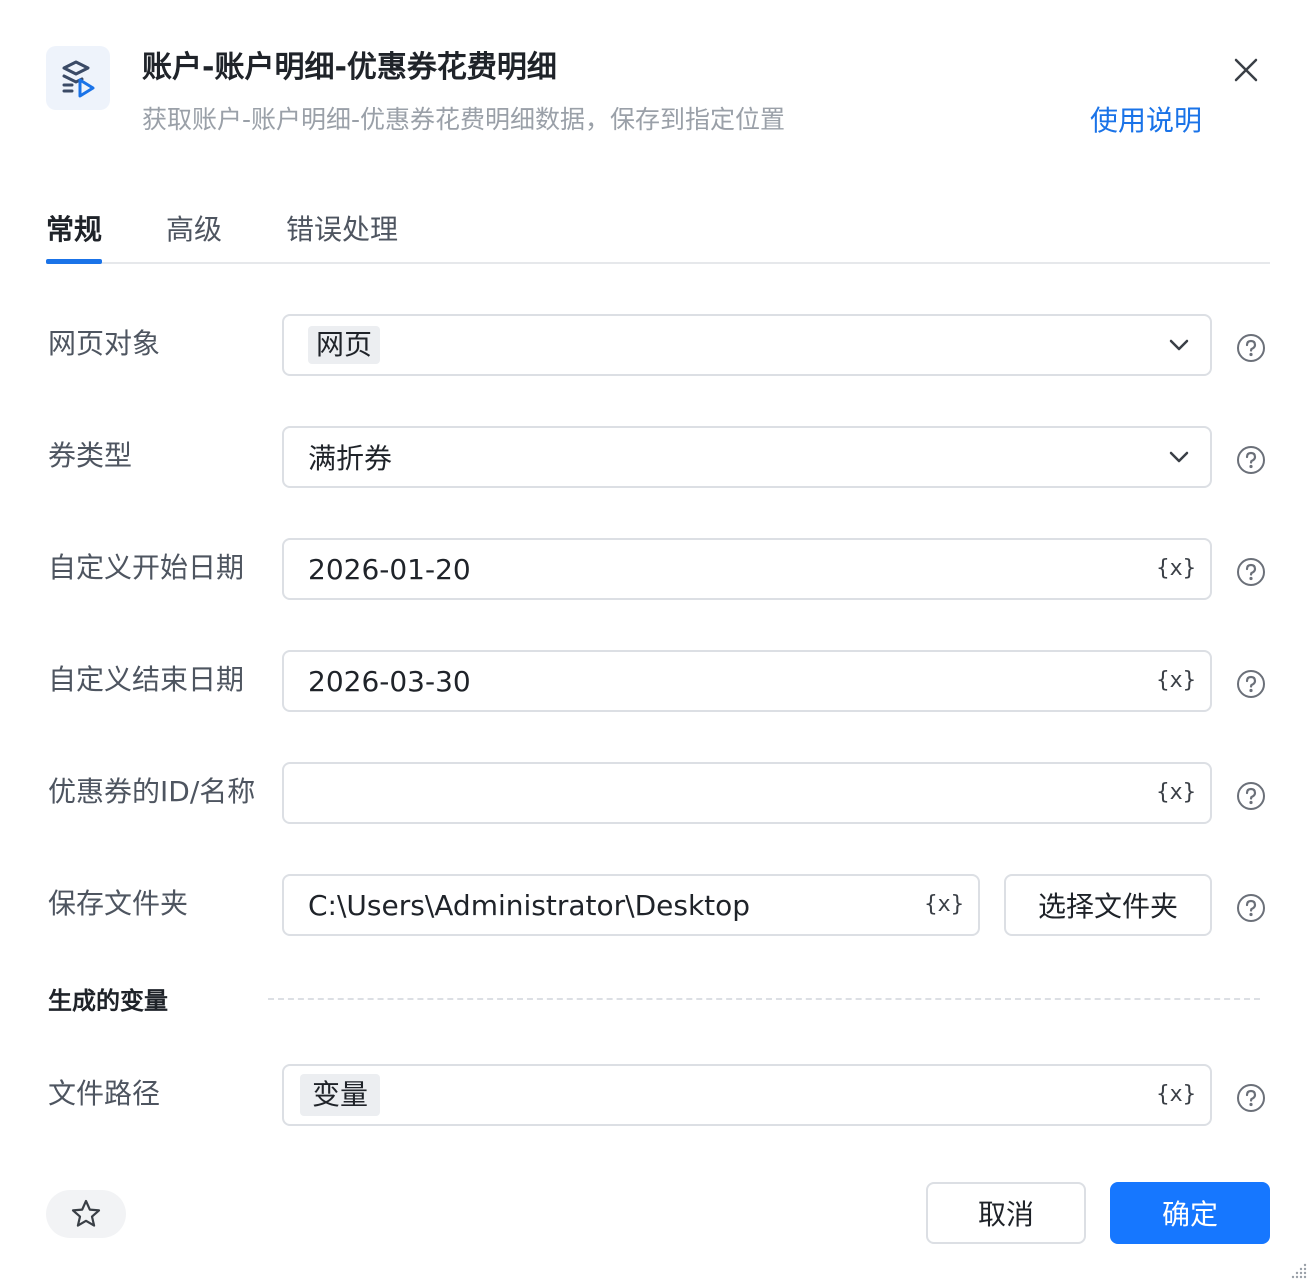 This screenshot has width=1310, height=1282. Describe the element at coordinates (350, 458) in the screenshot. I see `coupon-type-value: 满折券` at that location.